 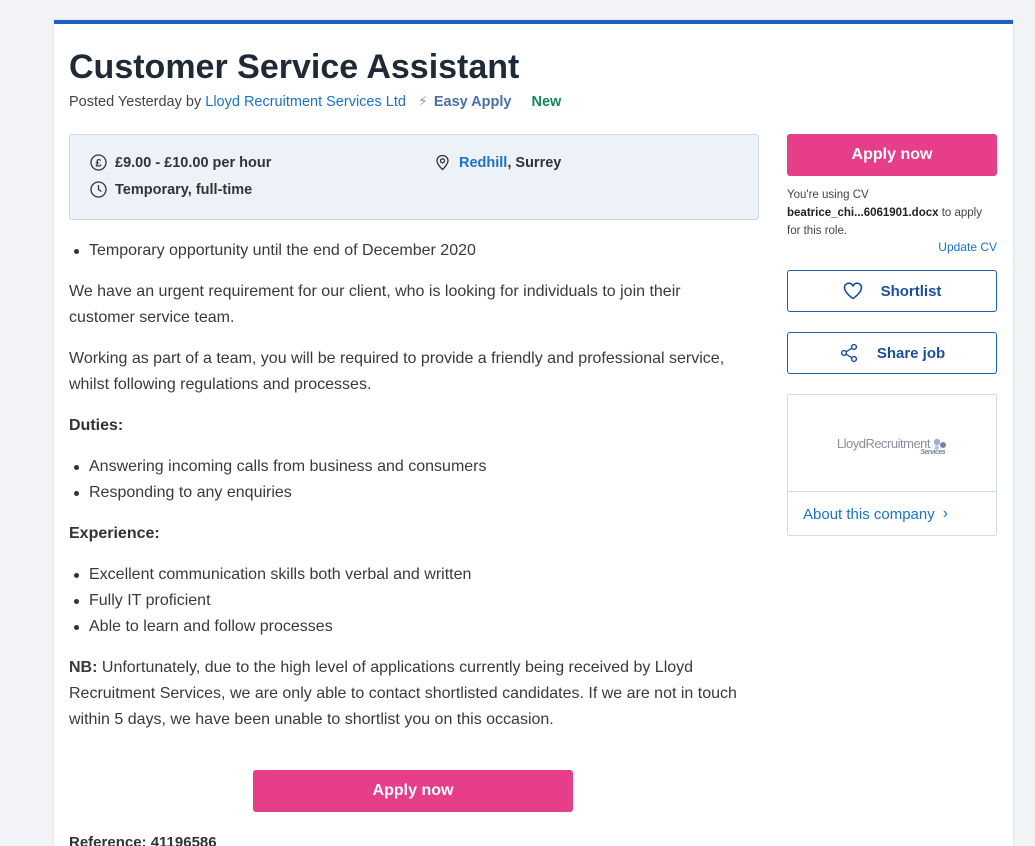 I want to click on clock-icon, so click(x=98, y=189).